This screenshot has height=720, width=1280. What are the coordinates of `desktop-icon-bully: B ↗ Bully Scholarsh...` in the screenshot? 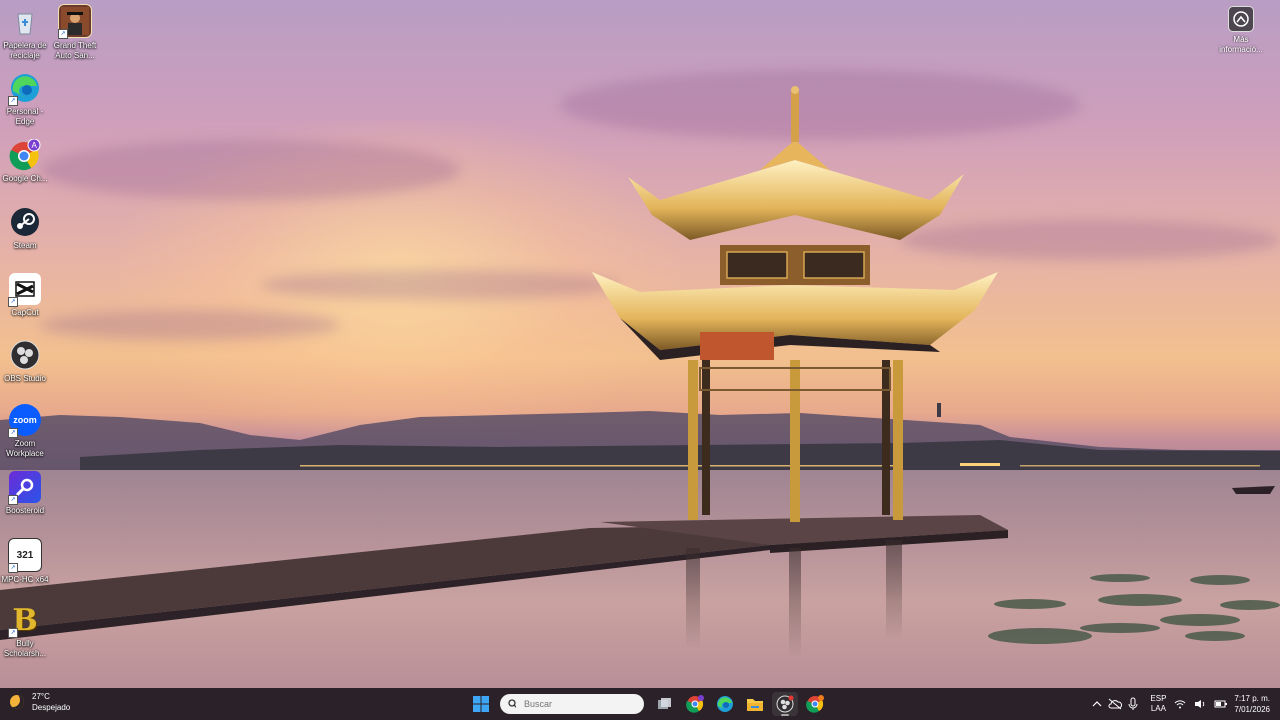 It's located at (25, 631).